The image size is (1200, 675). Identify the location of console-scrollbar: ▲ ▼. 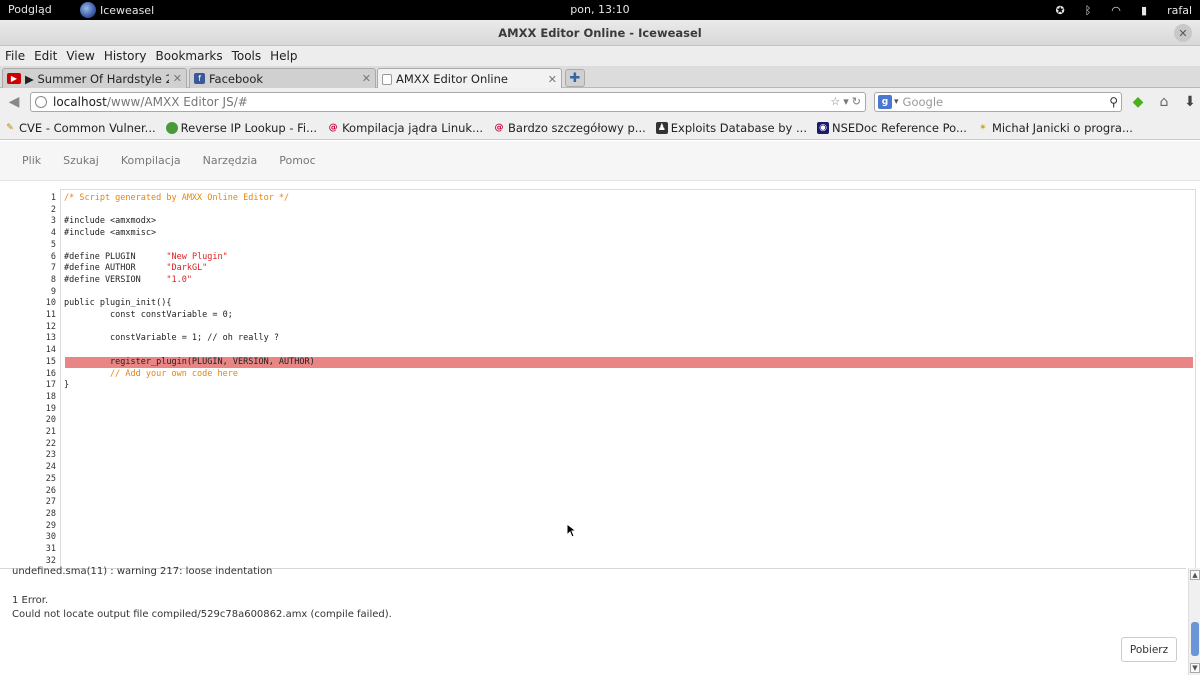
(1194, 621).